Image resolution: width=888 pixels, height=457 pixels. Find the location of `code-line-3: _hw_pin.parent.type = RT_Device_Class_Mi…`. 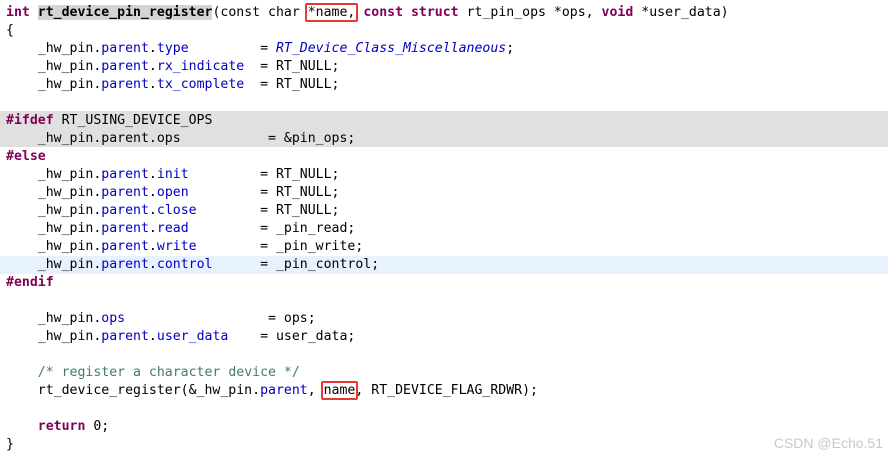

code-line-3: _hw_pin.parent.type = RT_Device_Class_Mi… is located at coordinates (444, 49).